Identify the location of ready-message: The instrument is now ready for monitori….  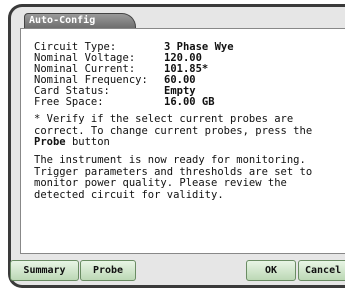
(173, 177).